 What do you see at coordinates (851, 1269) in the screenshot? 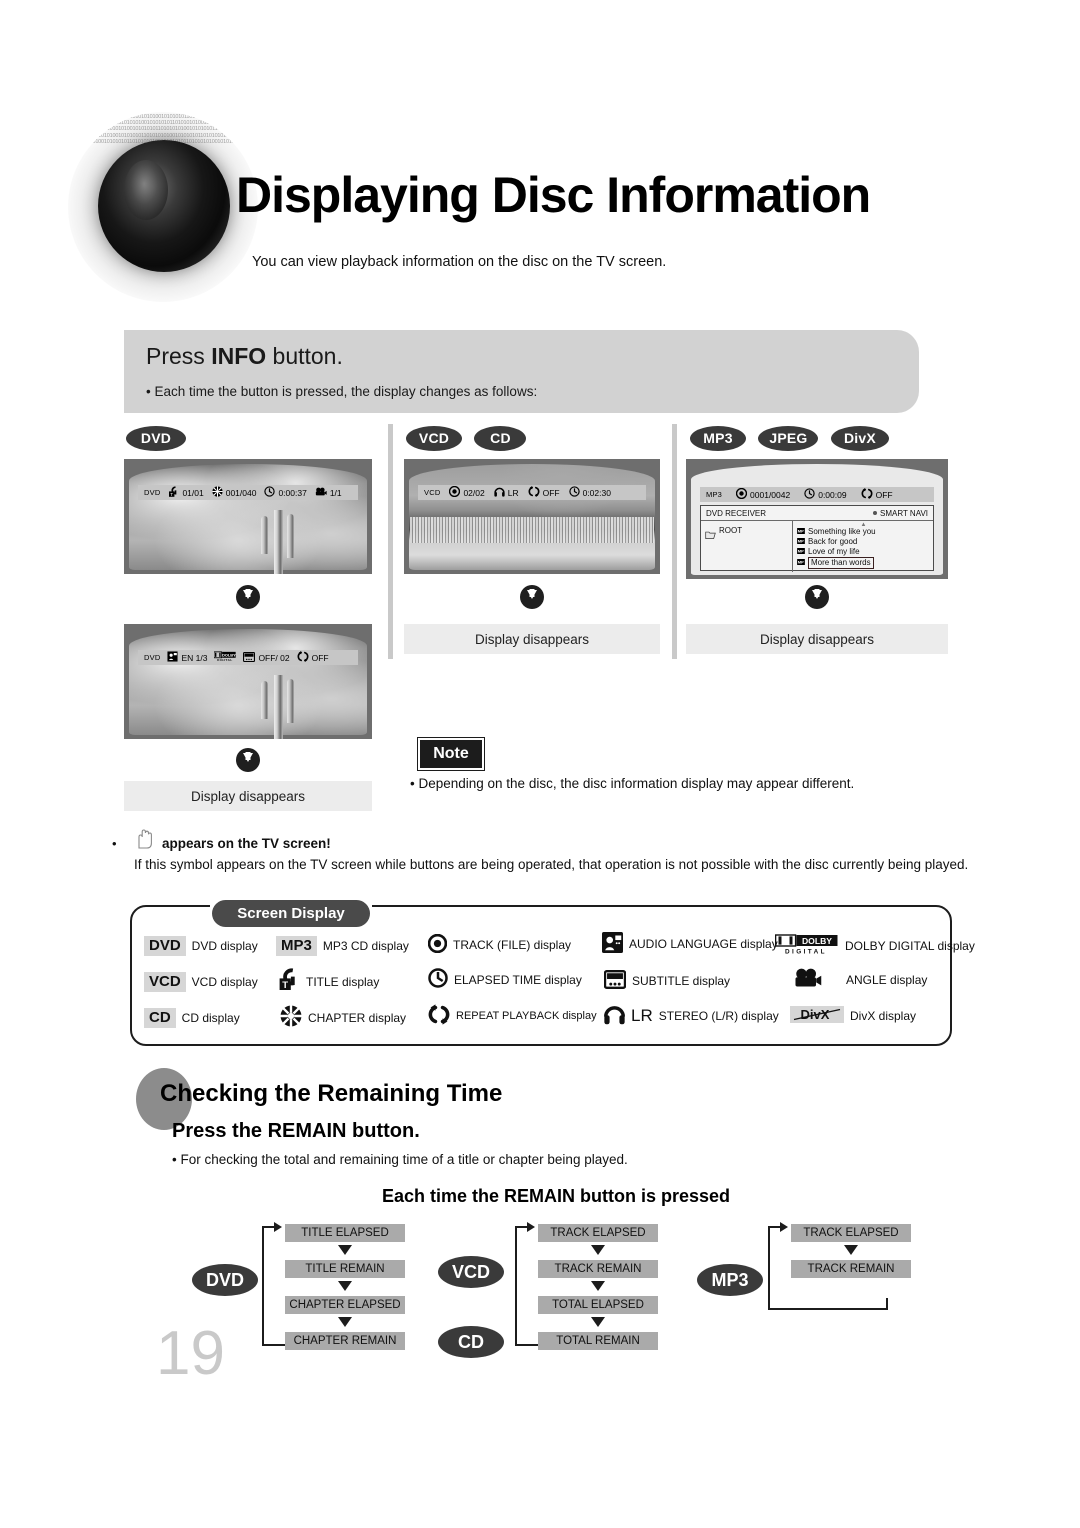
I see `flow-step-mp3-2: TRACK REMAIN` at bounding box center [851, 1269].